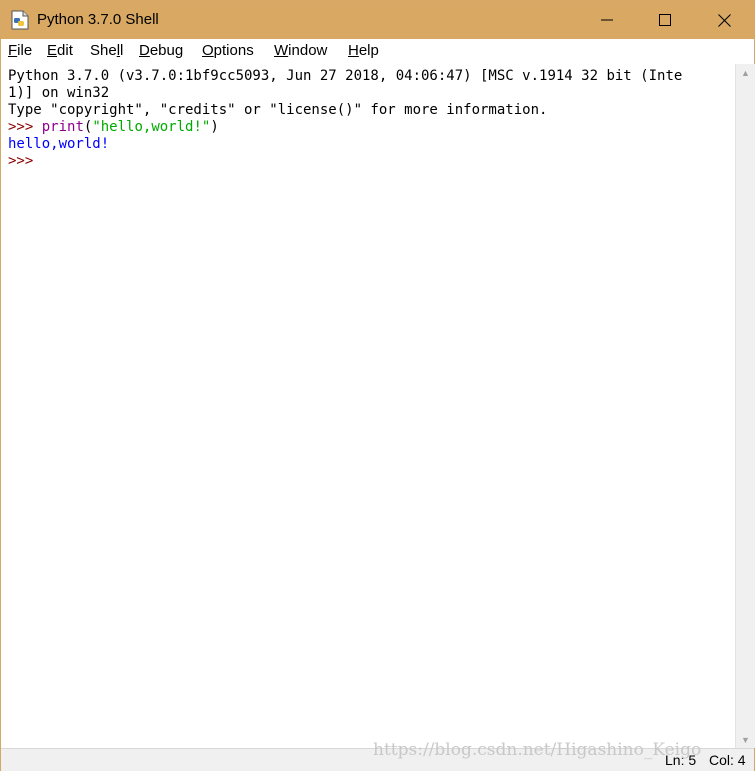 The width and height of the screenshot is (755, 771). Describe the element at coordinates (228, 50) in the screenshot. I see `menu-options: Options` at that location.